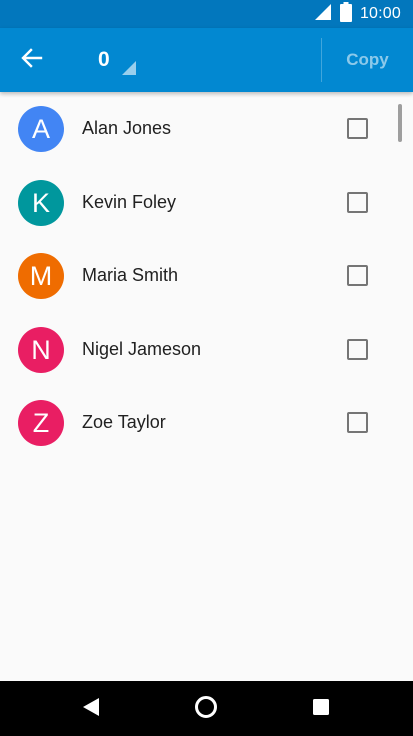  Describe the element at coordinates (367, 60) in the screenshot. I see `copy-button: Copy` at that location.